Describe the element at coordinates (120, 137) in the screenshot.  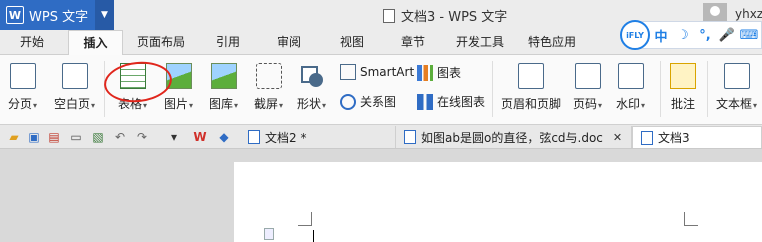
I see `undo-icon: ↶` at that location.